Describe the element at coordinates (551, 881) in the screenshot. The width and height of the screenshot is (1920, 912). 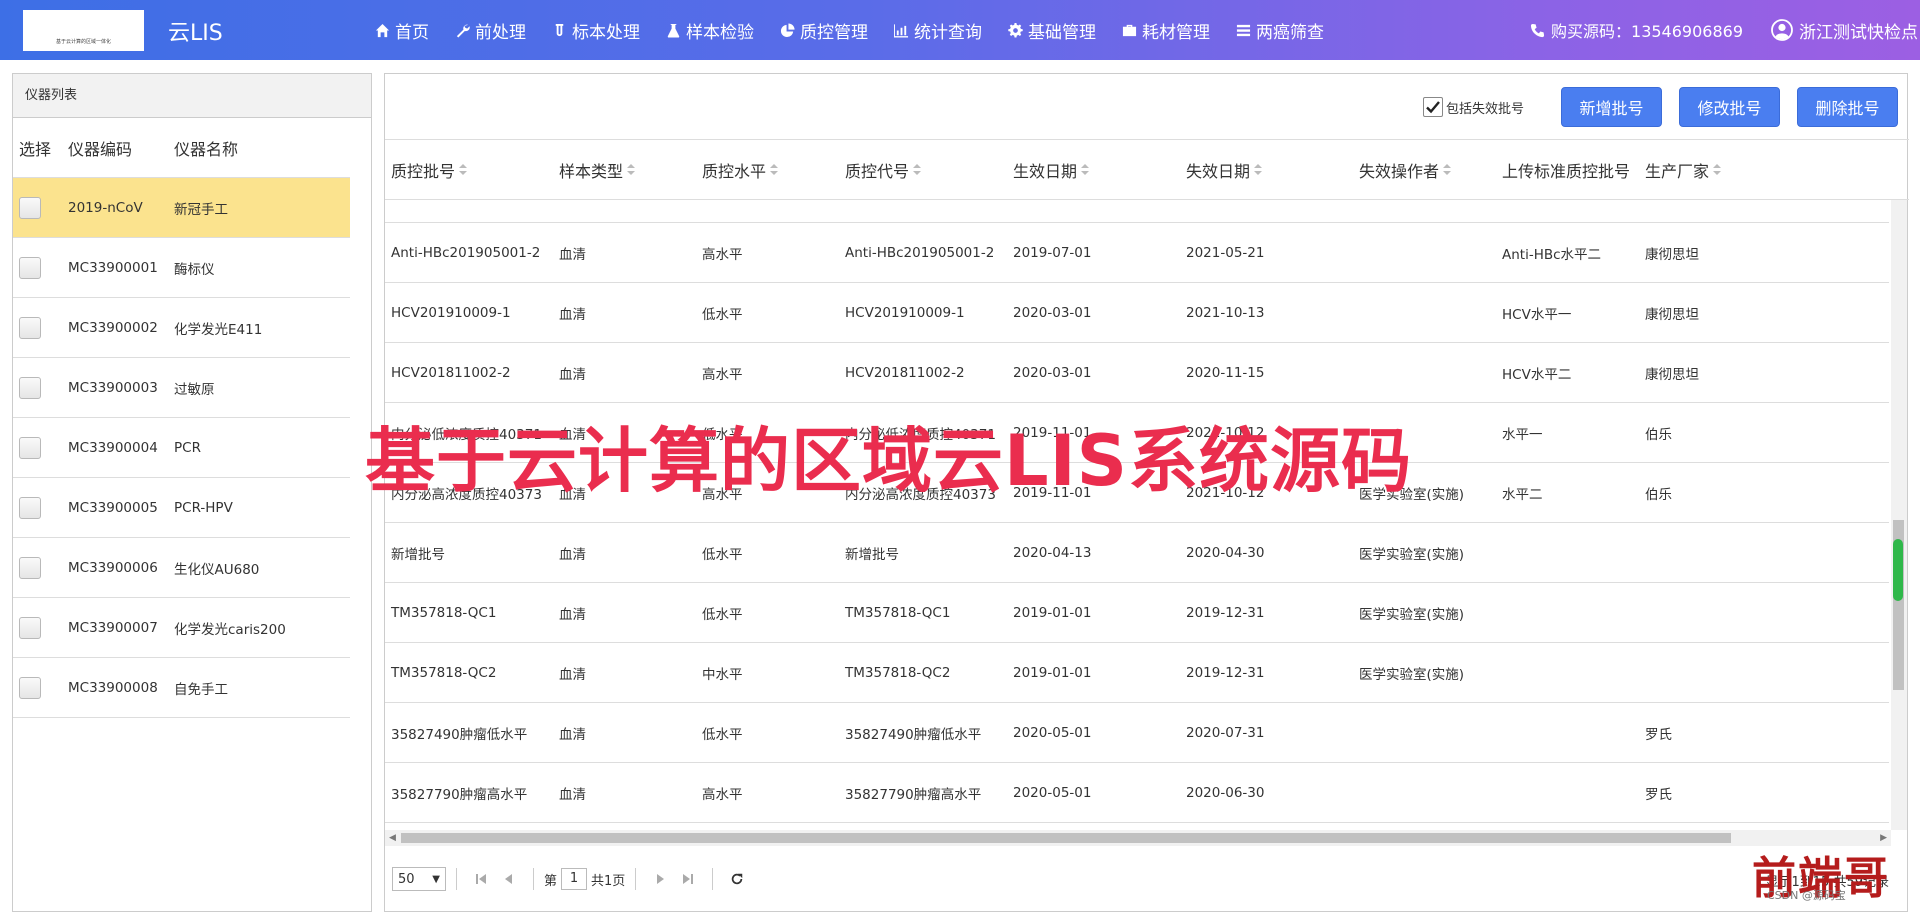
I see `page-prefix: 第` at that location.